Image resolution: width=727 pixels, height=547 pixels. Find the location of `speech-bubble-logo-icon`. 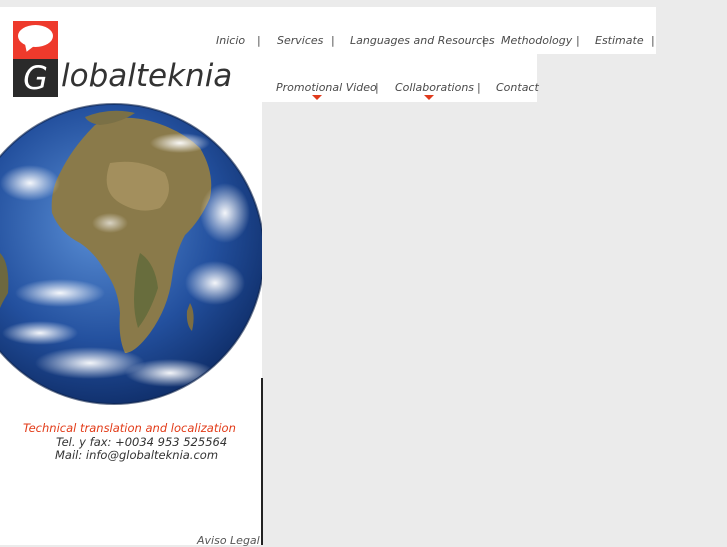

speech-bubble-logo-icon is located at coordinates (35, 40).